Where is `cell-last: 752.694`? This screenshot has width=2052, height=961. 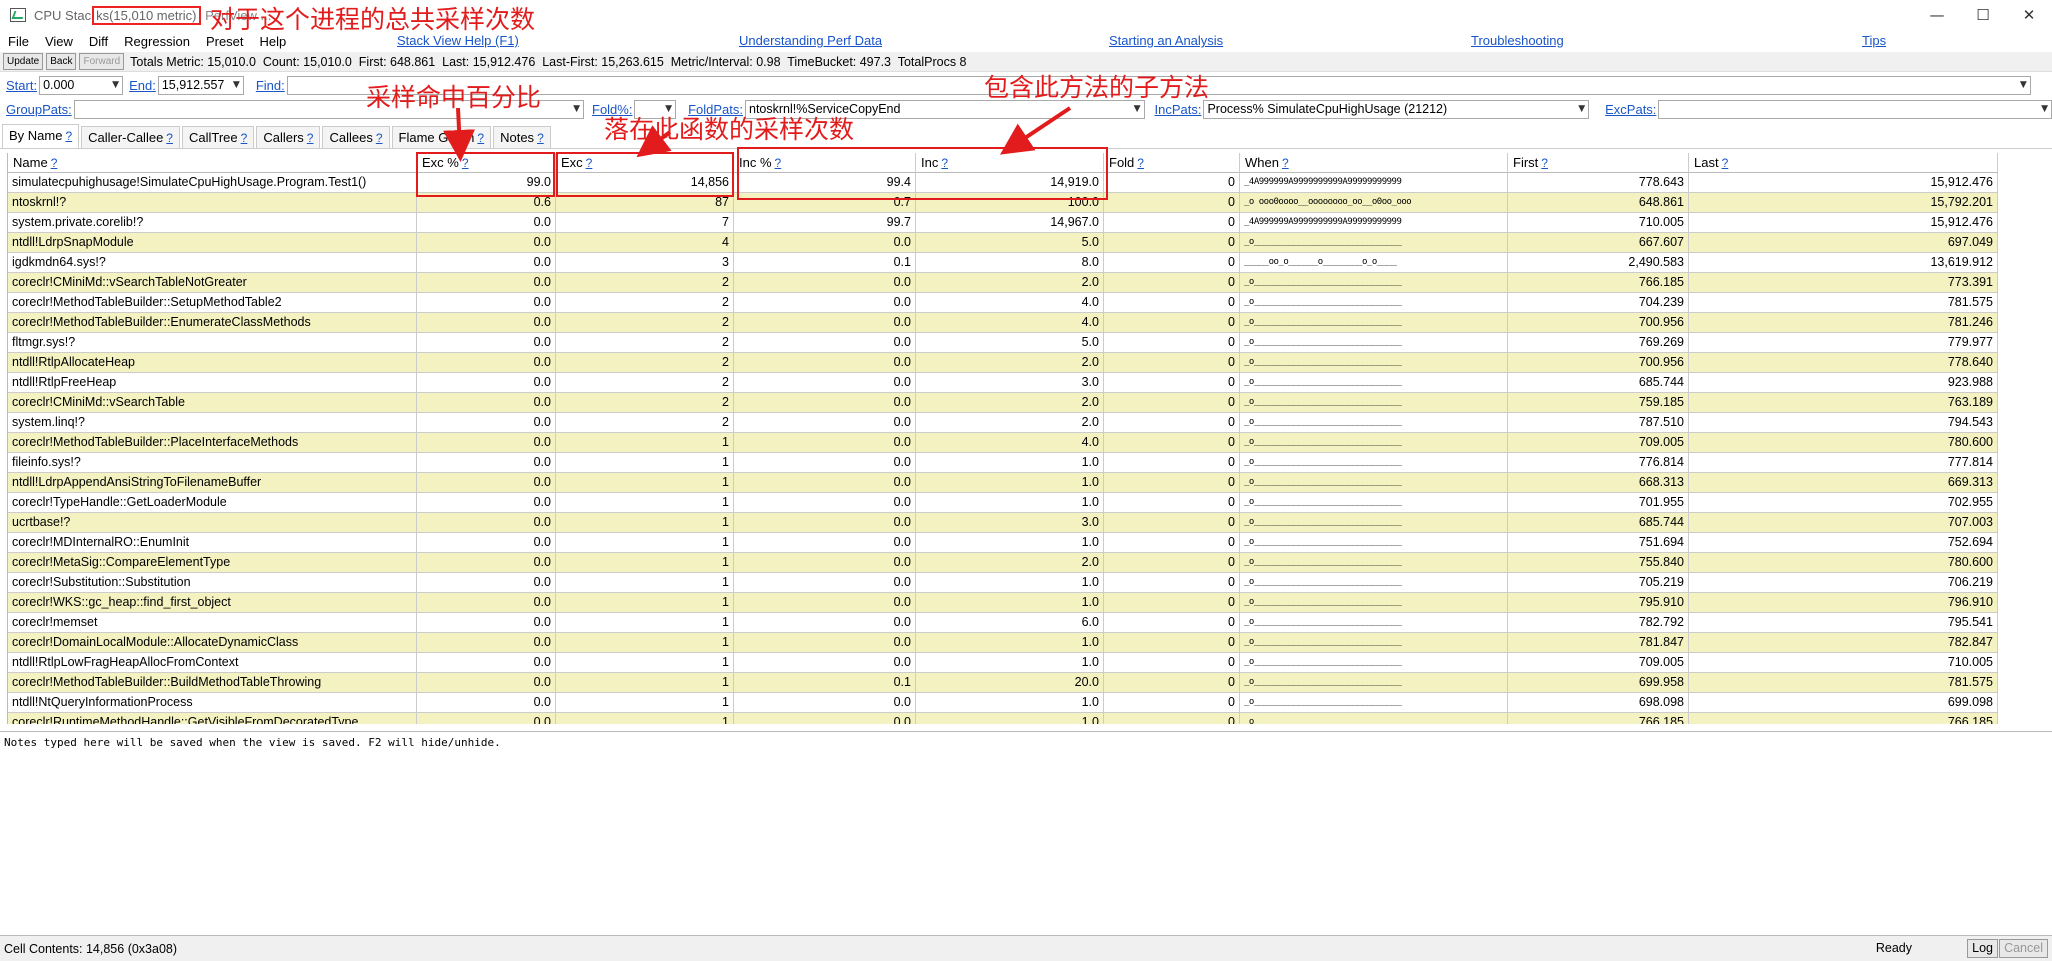
cell-last: 752.694 is located at coordinates (1843, 543).